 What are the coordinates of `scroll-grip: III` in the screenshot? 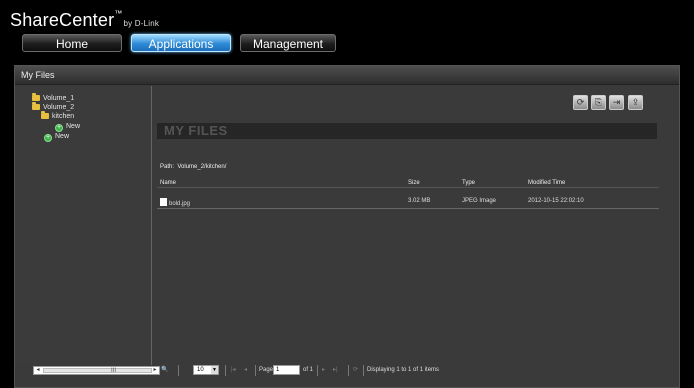 It's located at (114, 371).